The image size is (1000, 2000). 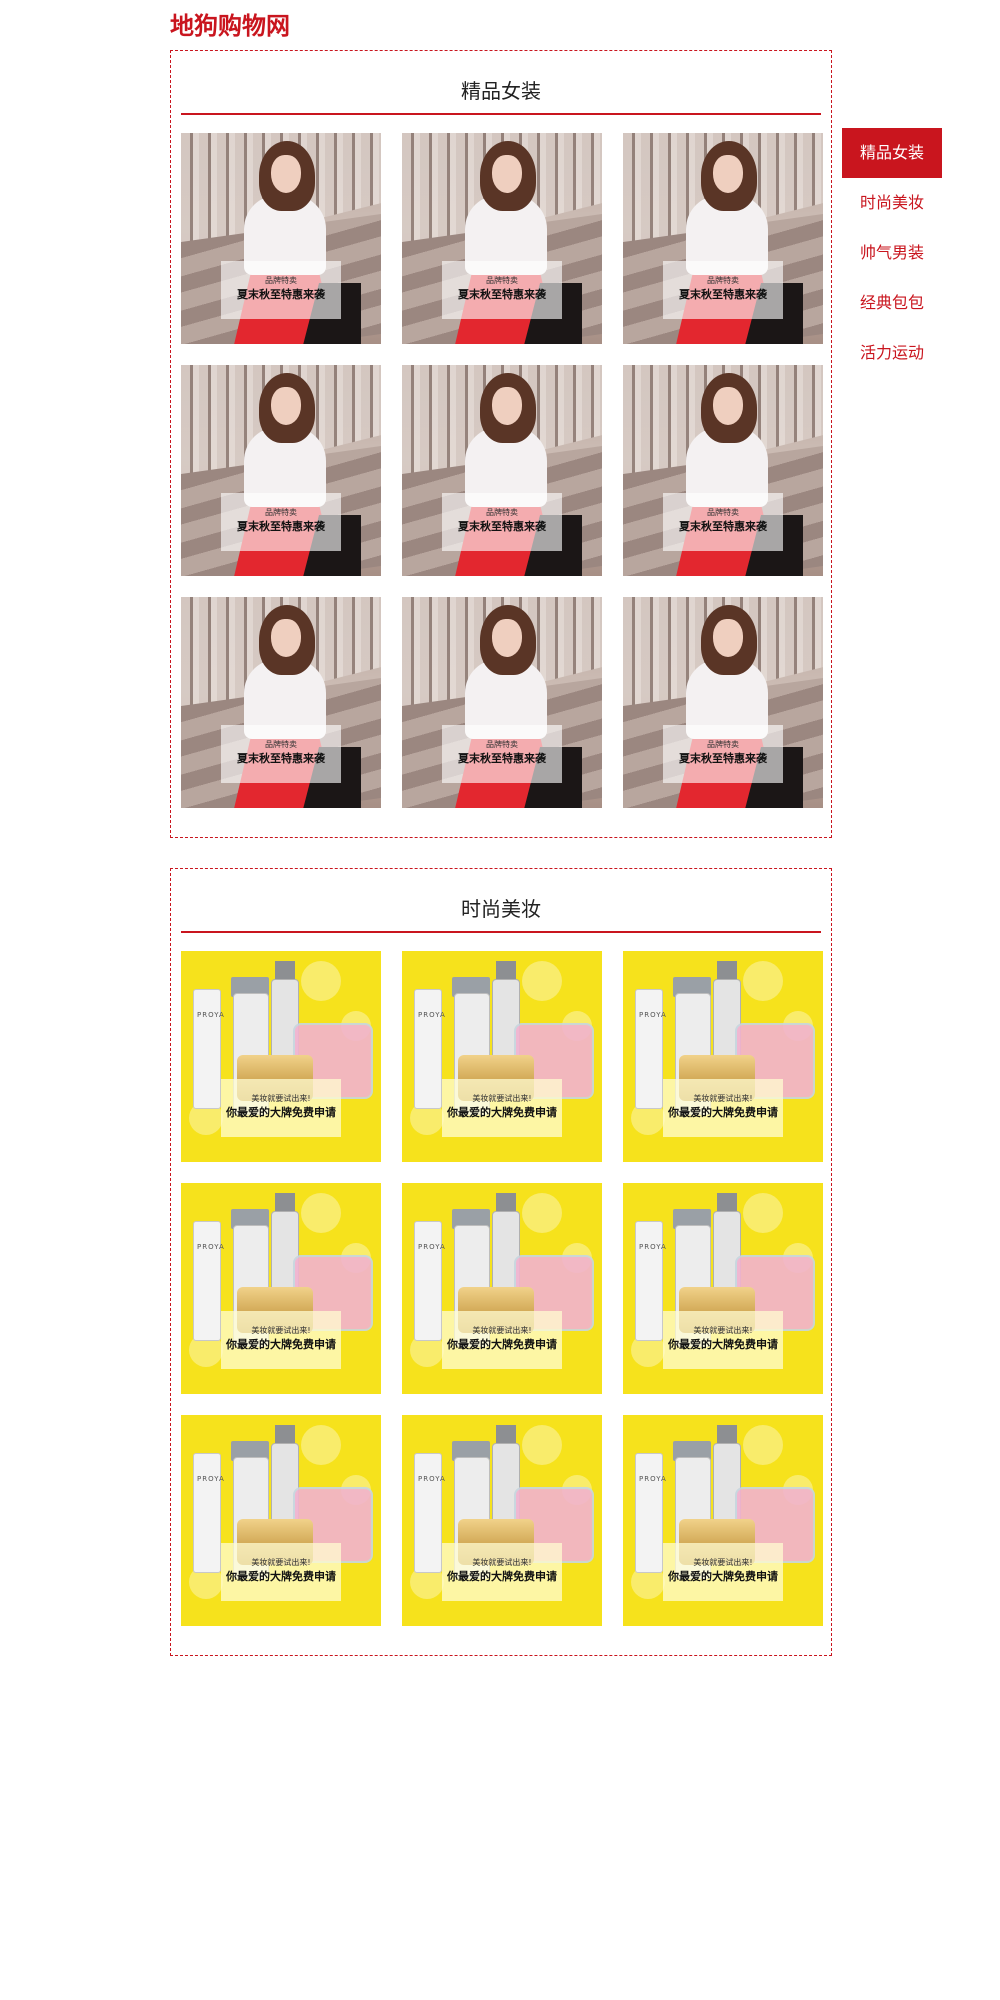 I want to click on nav-item-women-fashion: 精品女装, so click(x=892, y=153).